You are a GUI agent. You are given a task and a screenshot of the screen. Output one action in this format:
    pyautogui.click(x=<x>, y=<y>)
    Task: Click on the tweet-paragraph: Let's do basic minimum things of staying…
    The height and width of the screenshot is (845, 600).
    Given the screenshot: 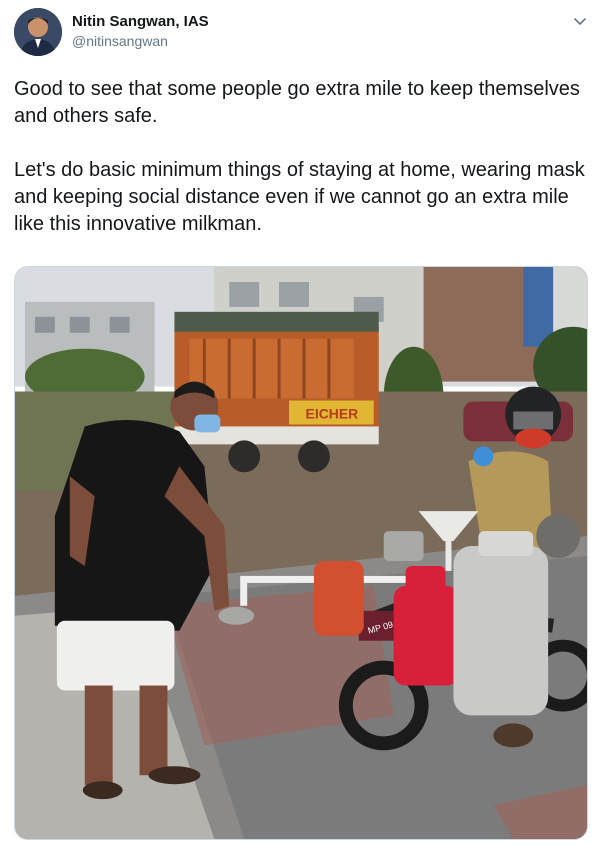 What is the action you would take?
    pyautogui.click(x=299, y=197)
    